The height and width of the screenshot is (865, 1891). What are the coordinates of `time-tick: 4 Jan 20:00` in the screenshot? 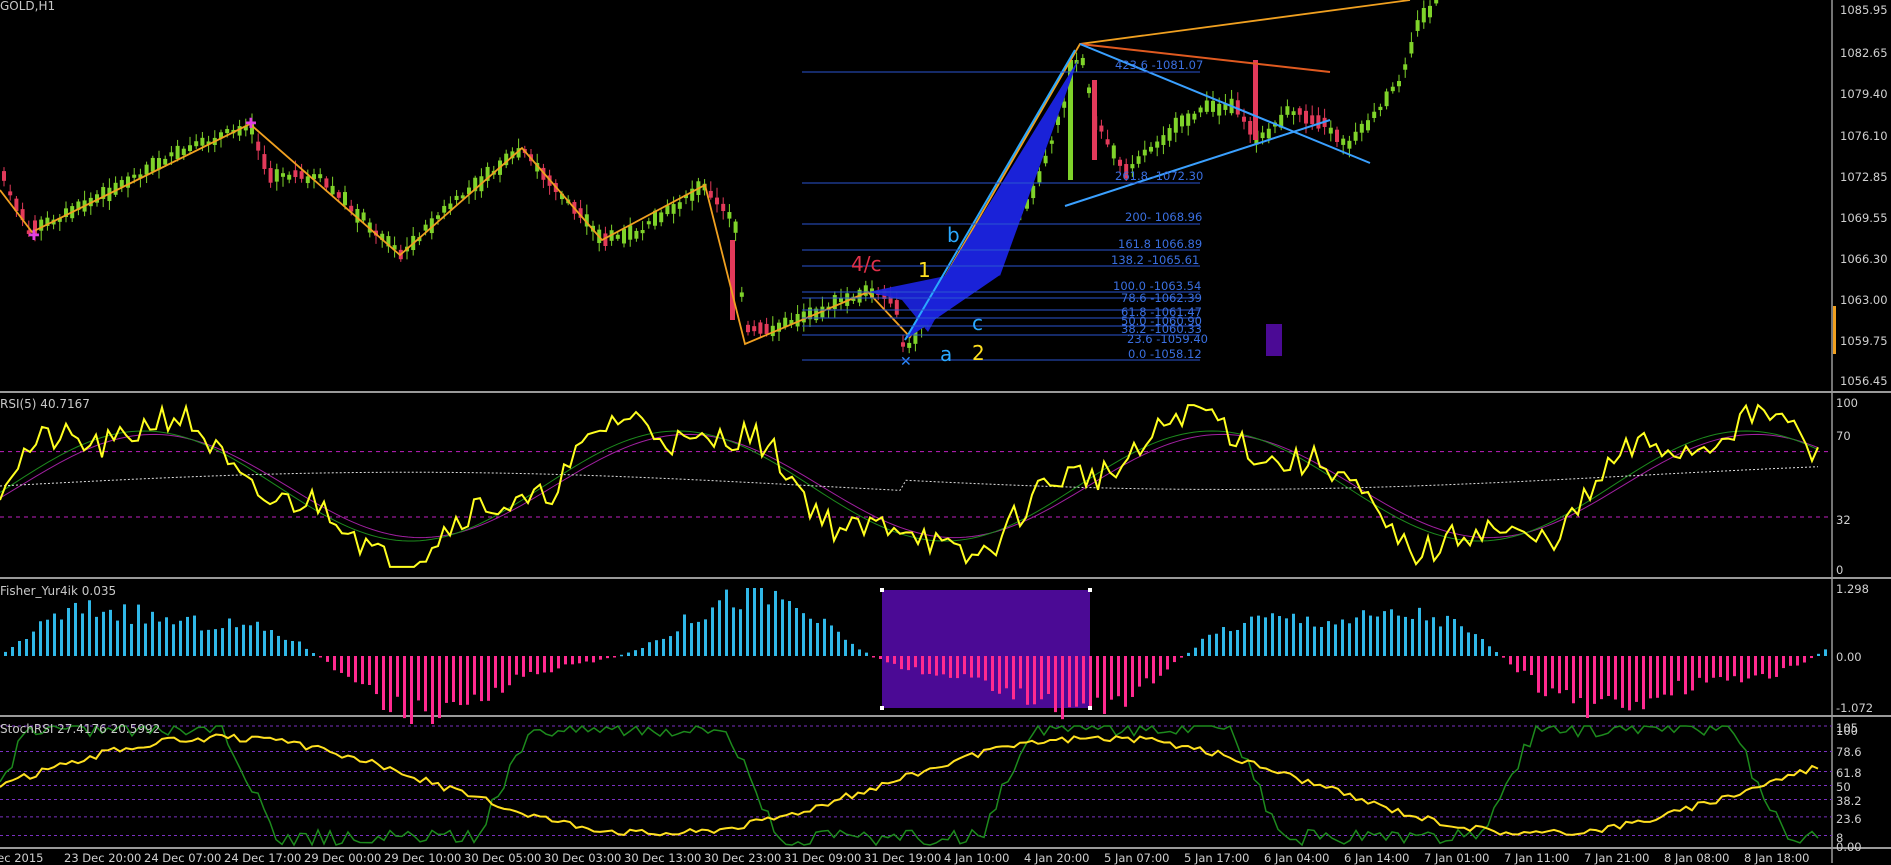 It's located at (1057, 858).